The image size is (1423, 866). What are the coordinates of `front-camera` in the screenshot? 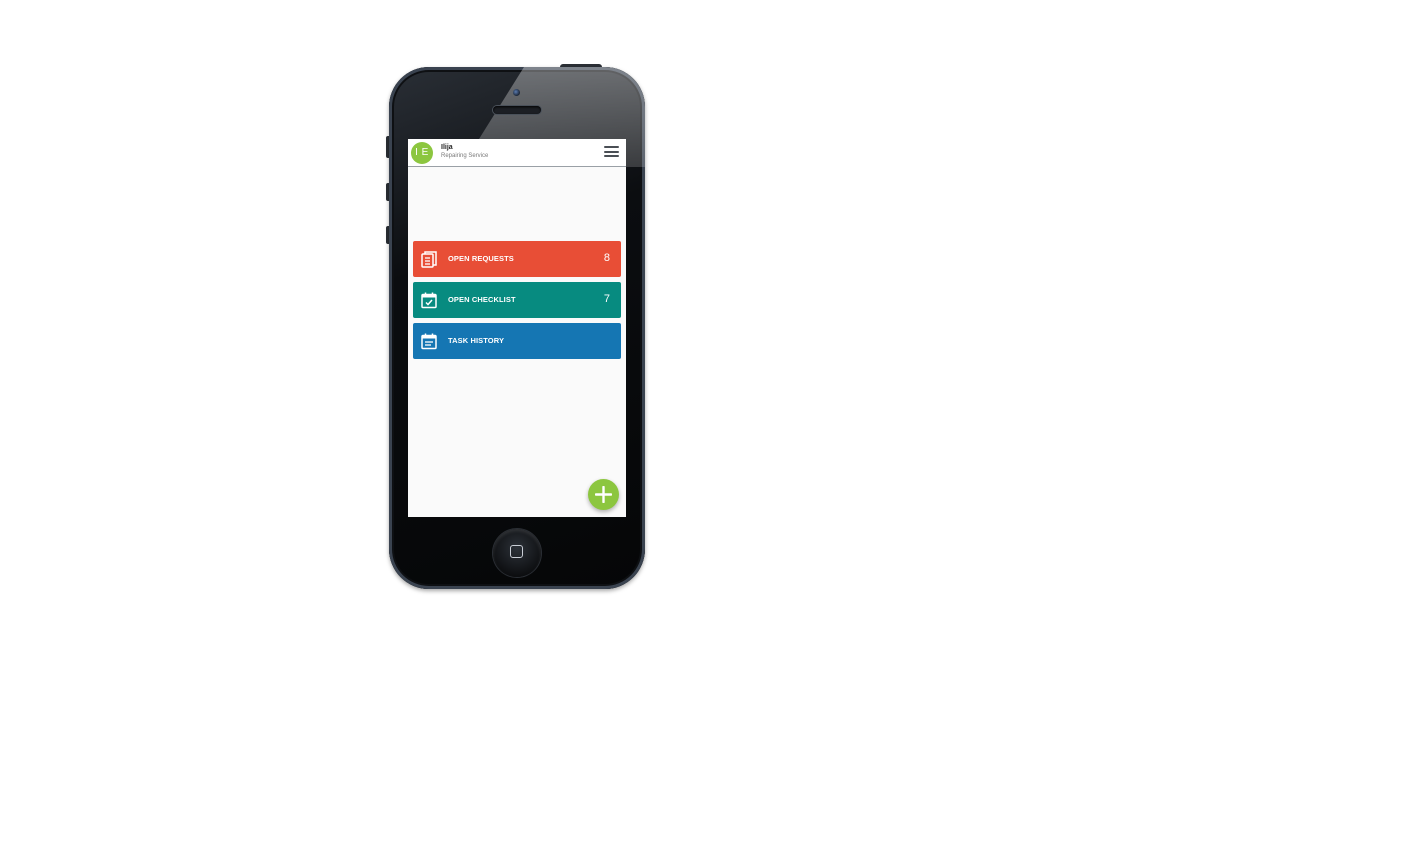 It's located at (516, 92).